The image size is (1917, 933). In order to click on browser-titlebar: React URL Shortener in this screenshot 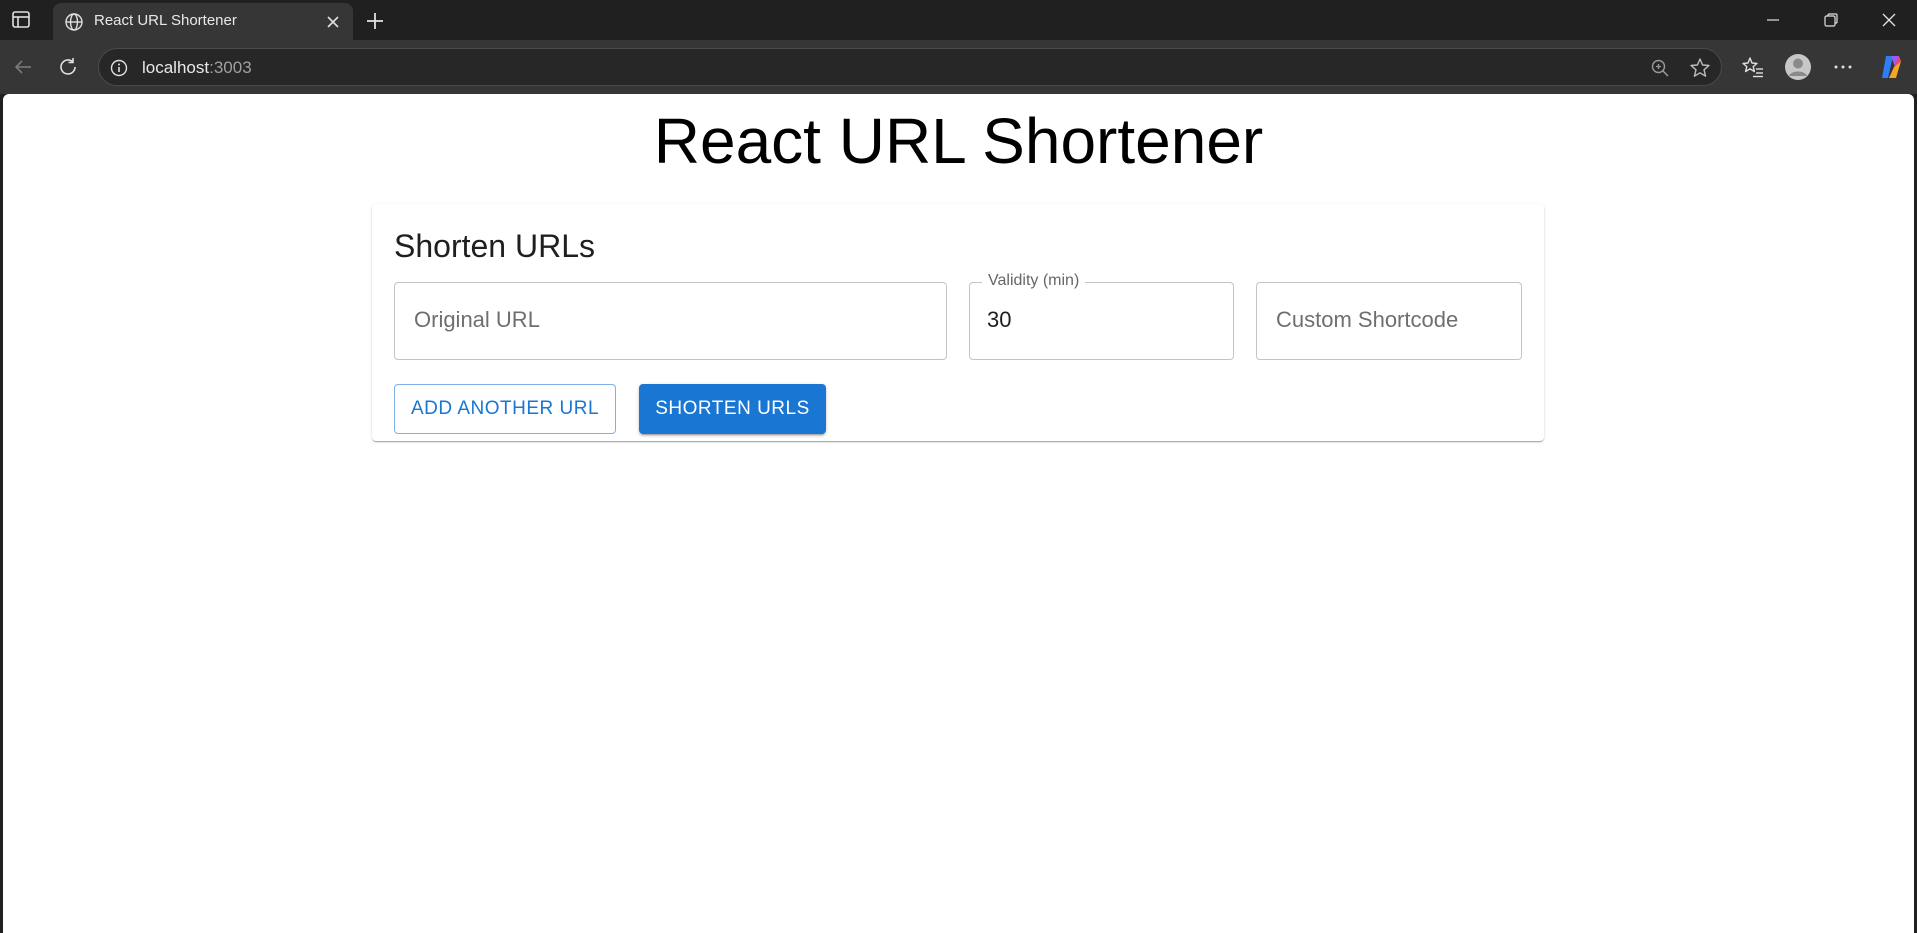, I will do `click(958, 21)`.